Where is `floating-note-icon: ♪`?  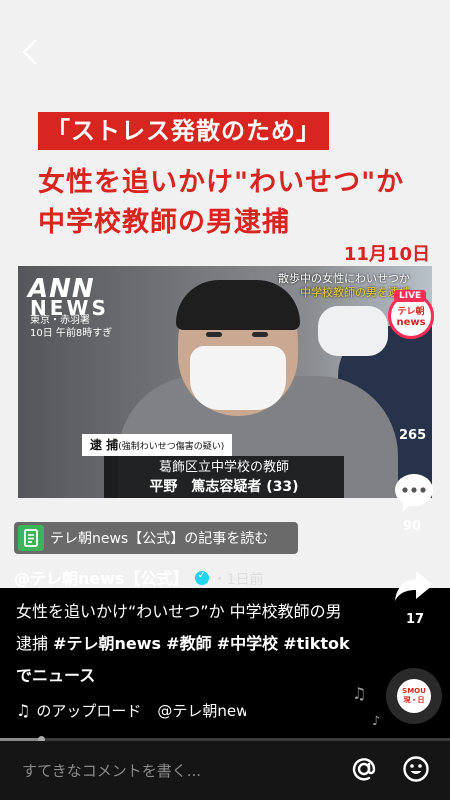 floating-note-icon: ♪ is located at coordinates (376, 721).